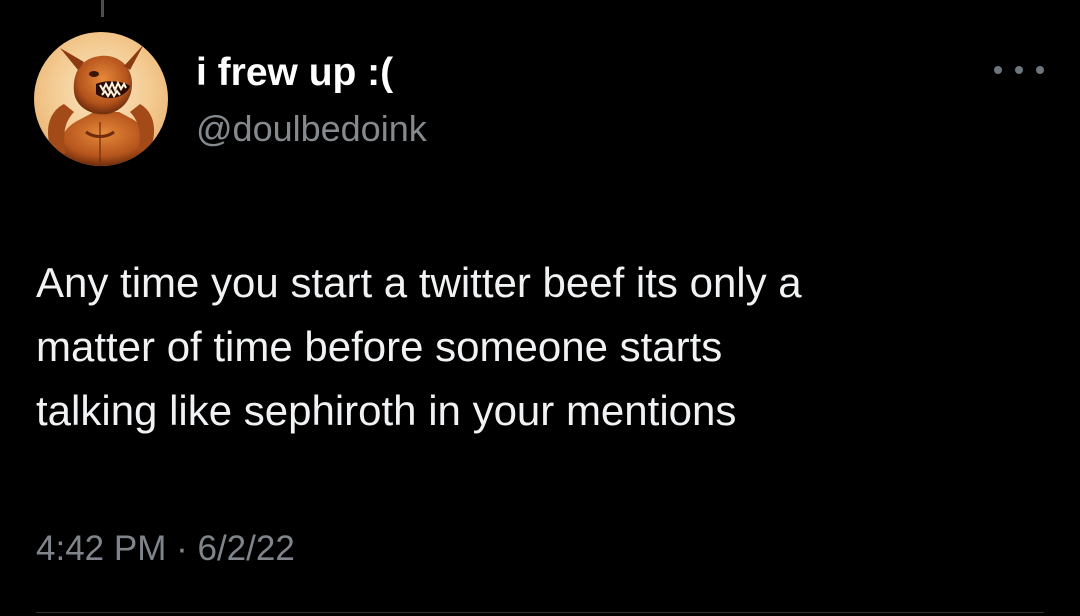  Describe the element at coordinates (102, 8) in the screenshot. I see `thread-connector-line` at that location.